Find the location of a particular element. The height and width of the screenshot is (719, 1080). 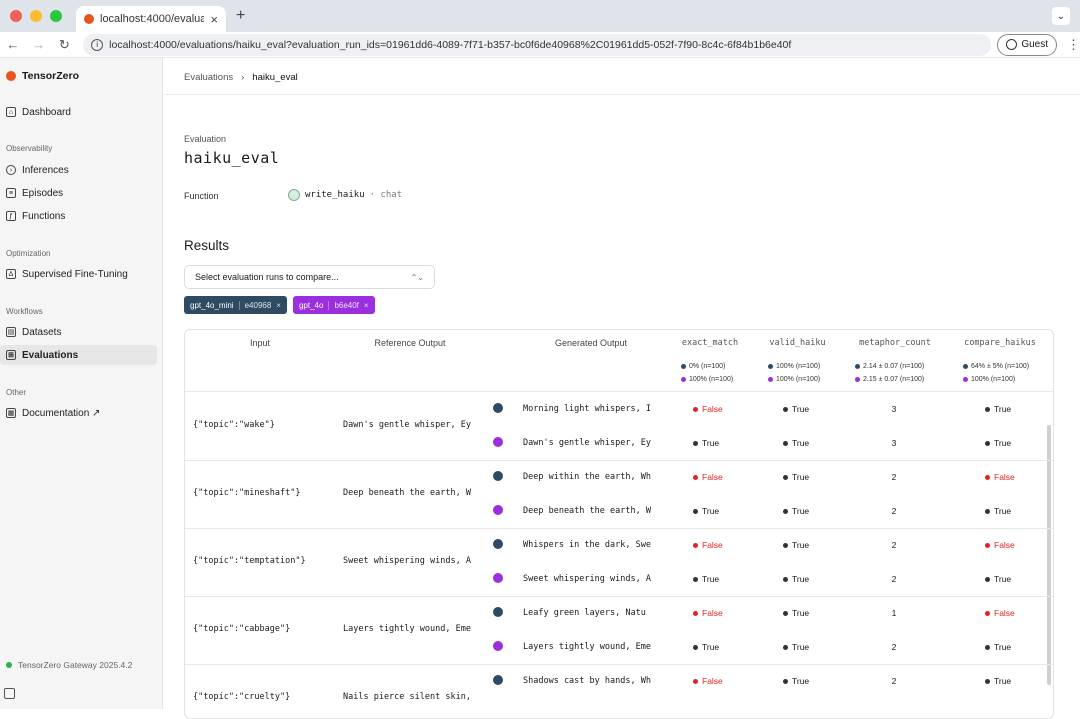

run-pill-gpt-4o-mini: gpt_4o_mini e40968 × is located at coordinates (235, 305).